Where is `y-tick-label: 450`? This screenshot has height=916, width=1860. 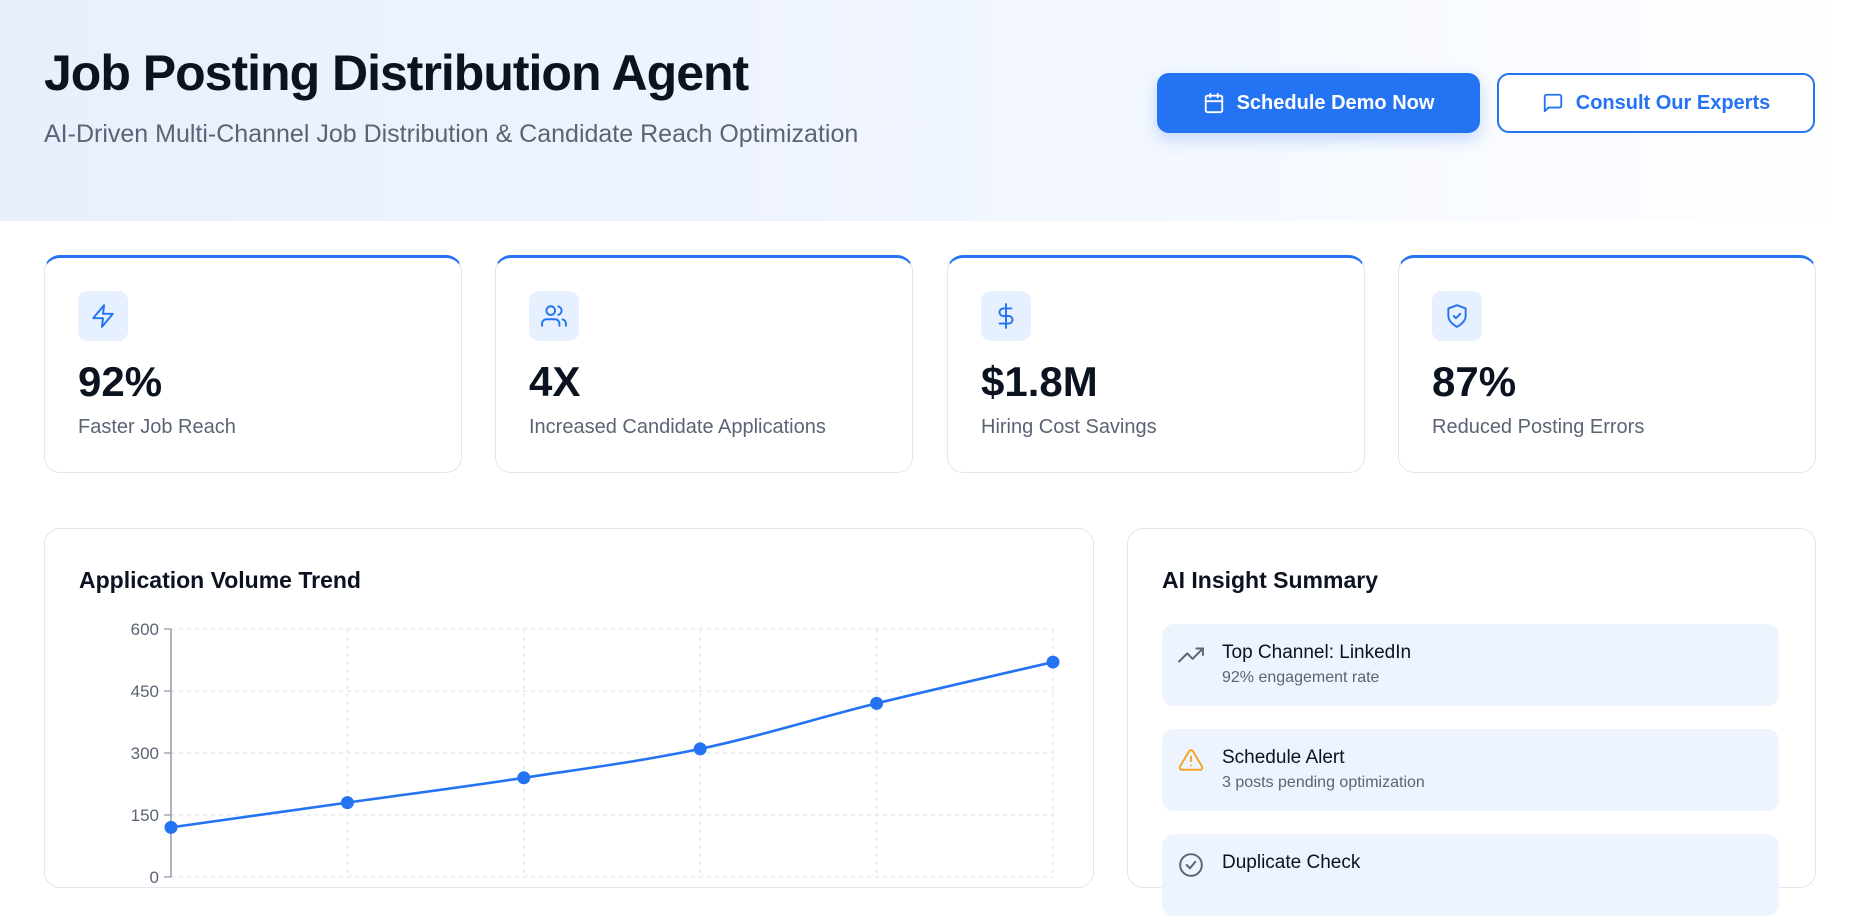
y-tick-label: 450 is located at coordinates (145, 691).